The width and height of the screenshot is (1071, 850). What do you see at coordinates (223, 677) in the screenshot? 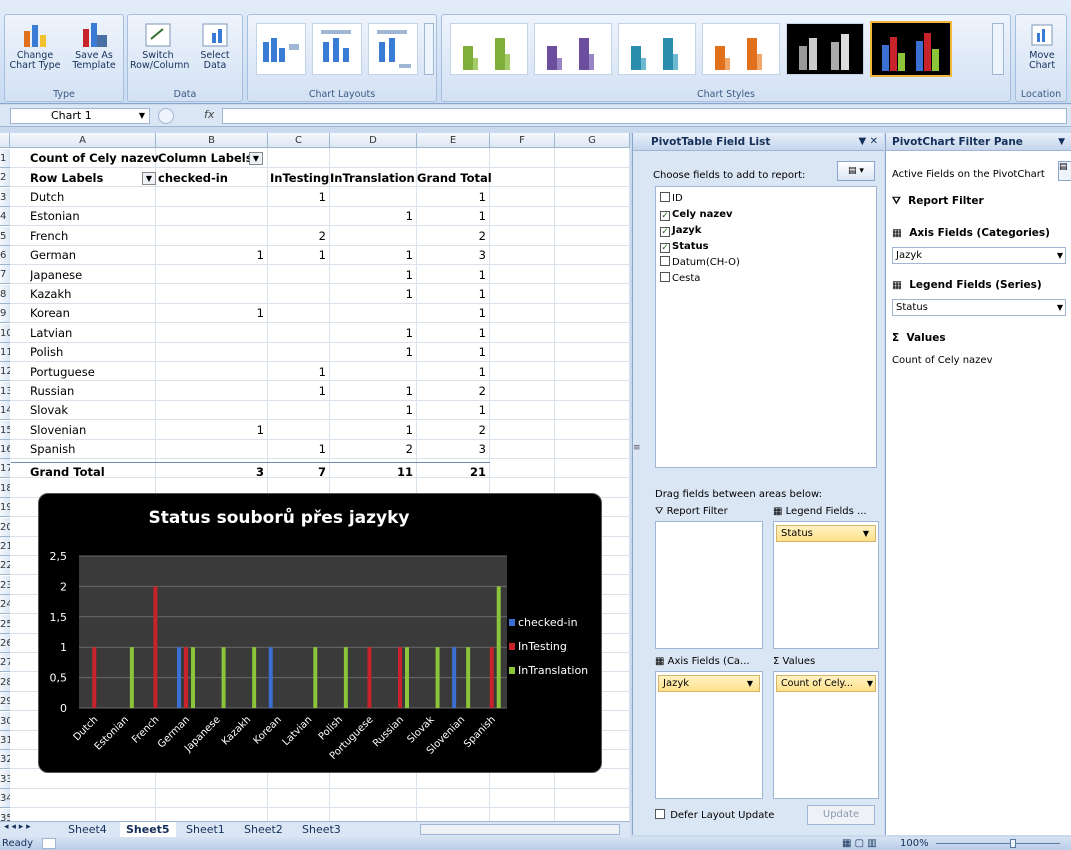
I see `bar-intranslation-japanese` at bounding box center [223, 677].